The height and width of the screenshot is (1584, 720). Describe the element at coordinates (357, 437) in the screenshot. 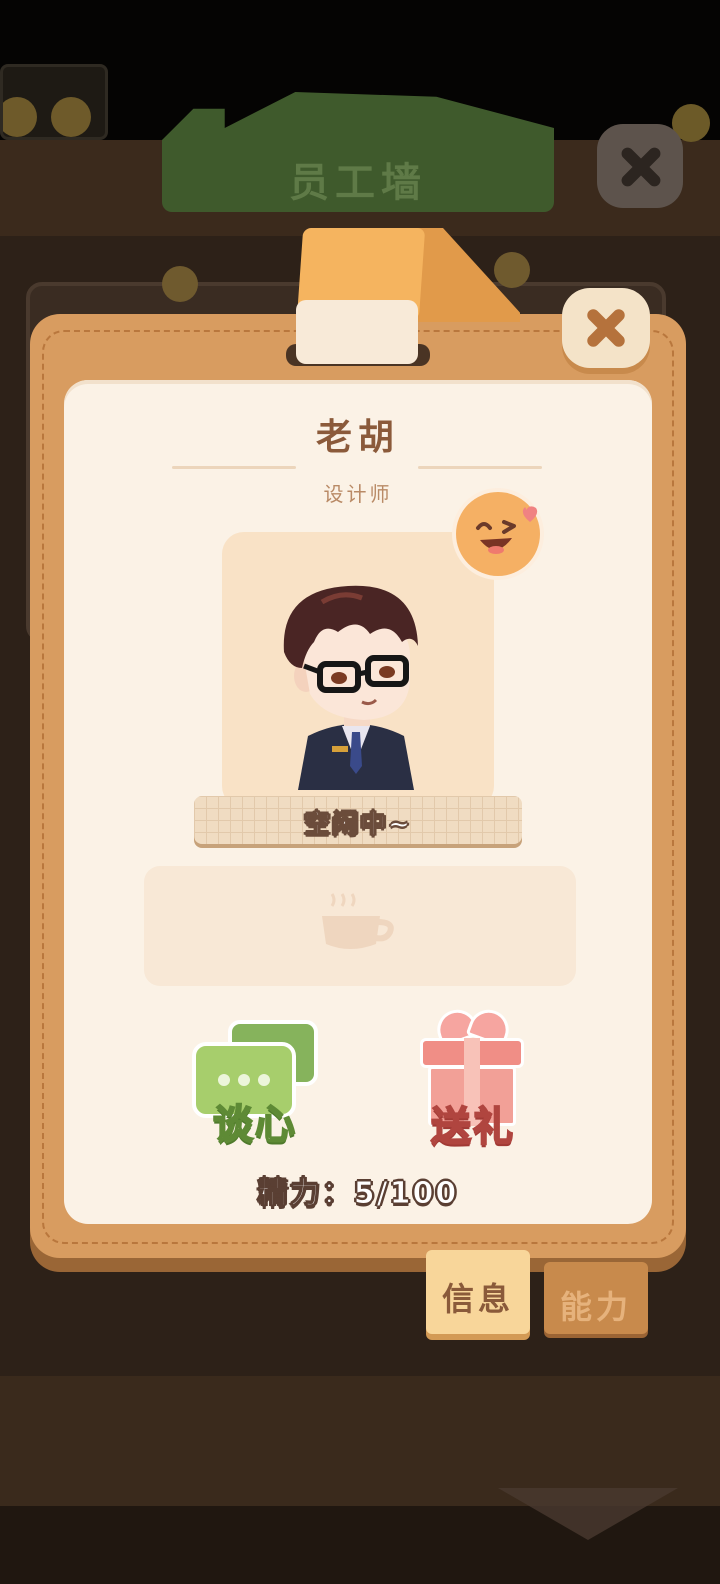

I see `employee-name: 老胡` at that location.